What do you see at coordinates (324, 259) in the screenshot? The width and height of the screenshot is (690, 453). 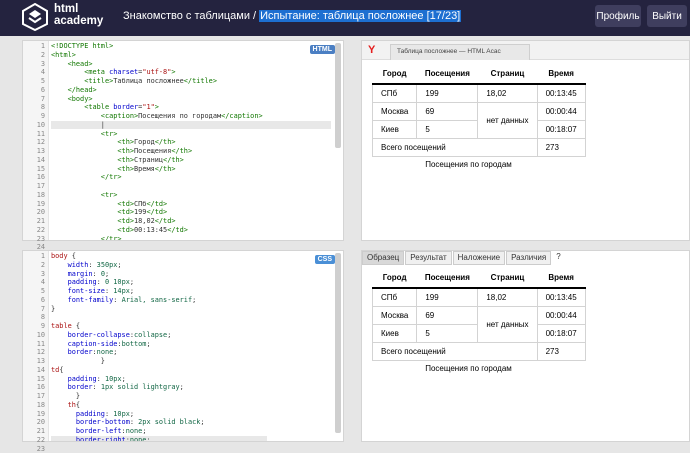 I see `css-badge: CSS` at bounding box center [324, 259].